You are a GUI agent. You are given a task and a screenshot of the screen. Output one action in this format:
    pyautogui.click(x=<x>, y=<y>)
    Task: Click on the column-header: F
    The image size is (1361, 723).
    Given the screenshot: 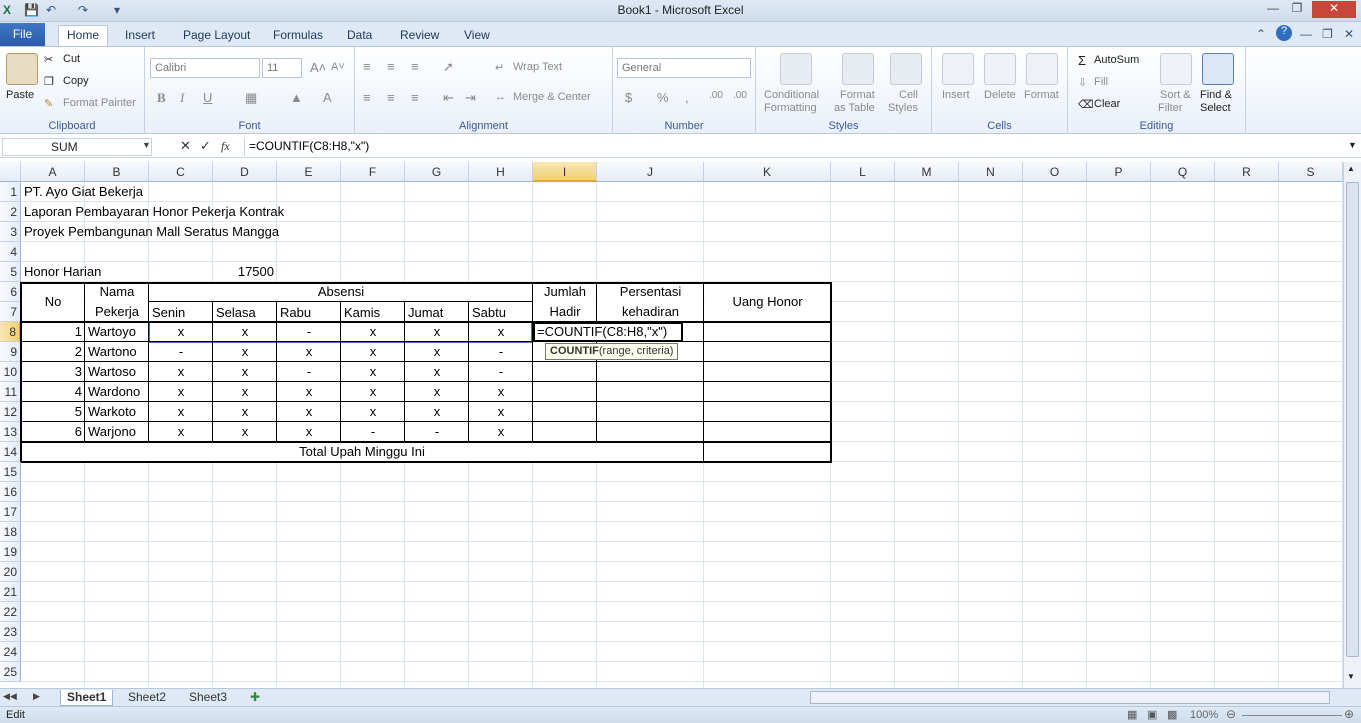 What is the action you would take?
    pyautogui.click(x=373, y=172)
    